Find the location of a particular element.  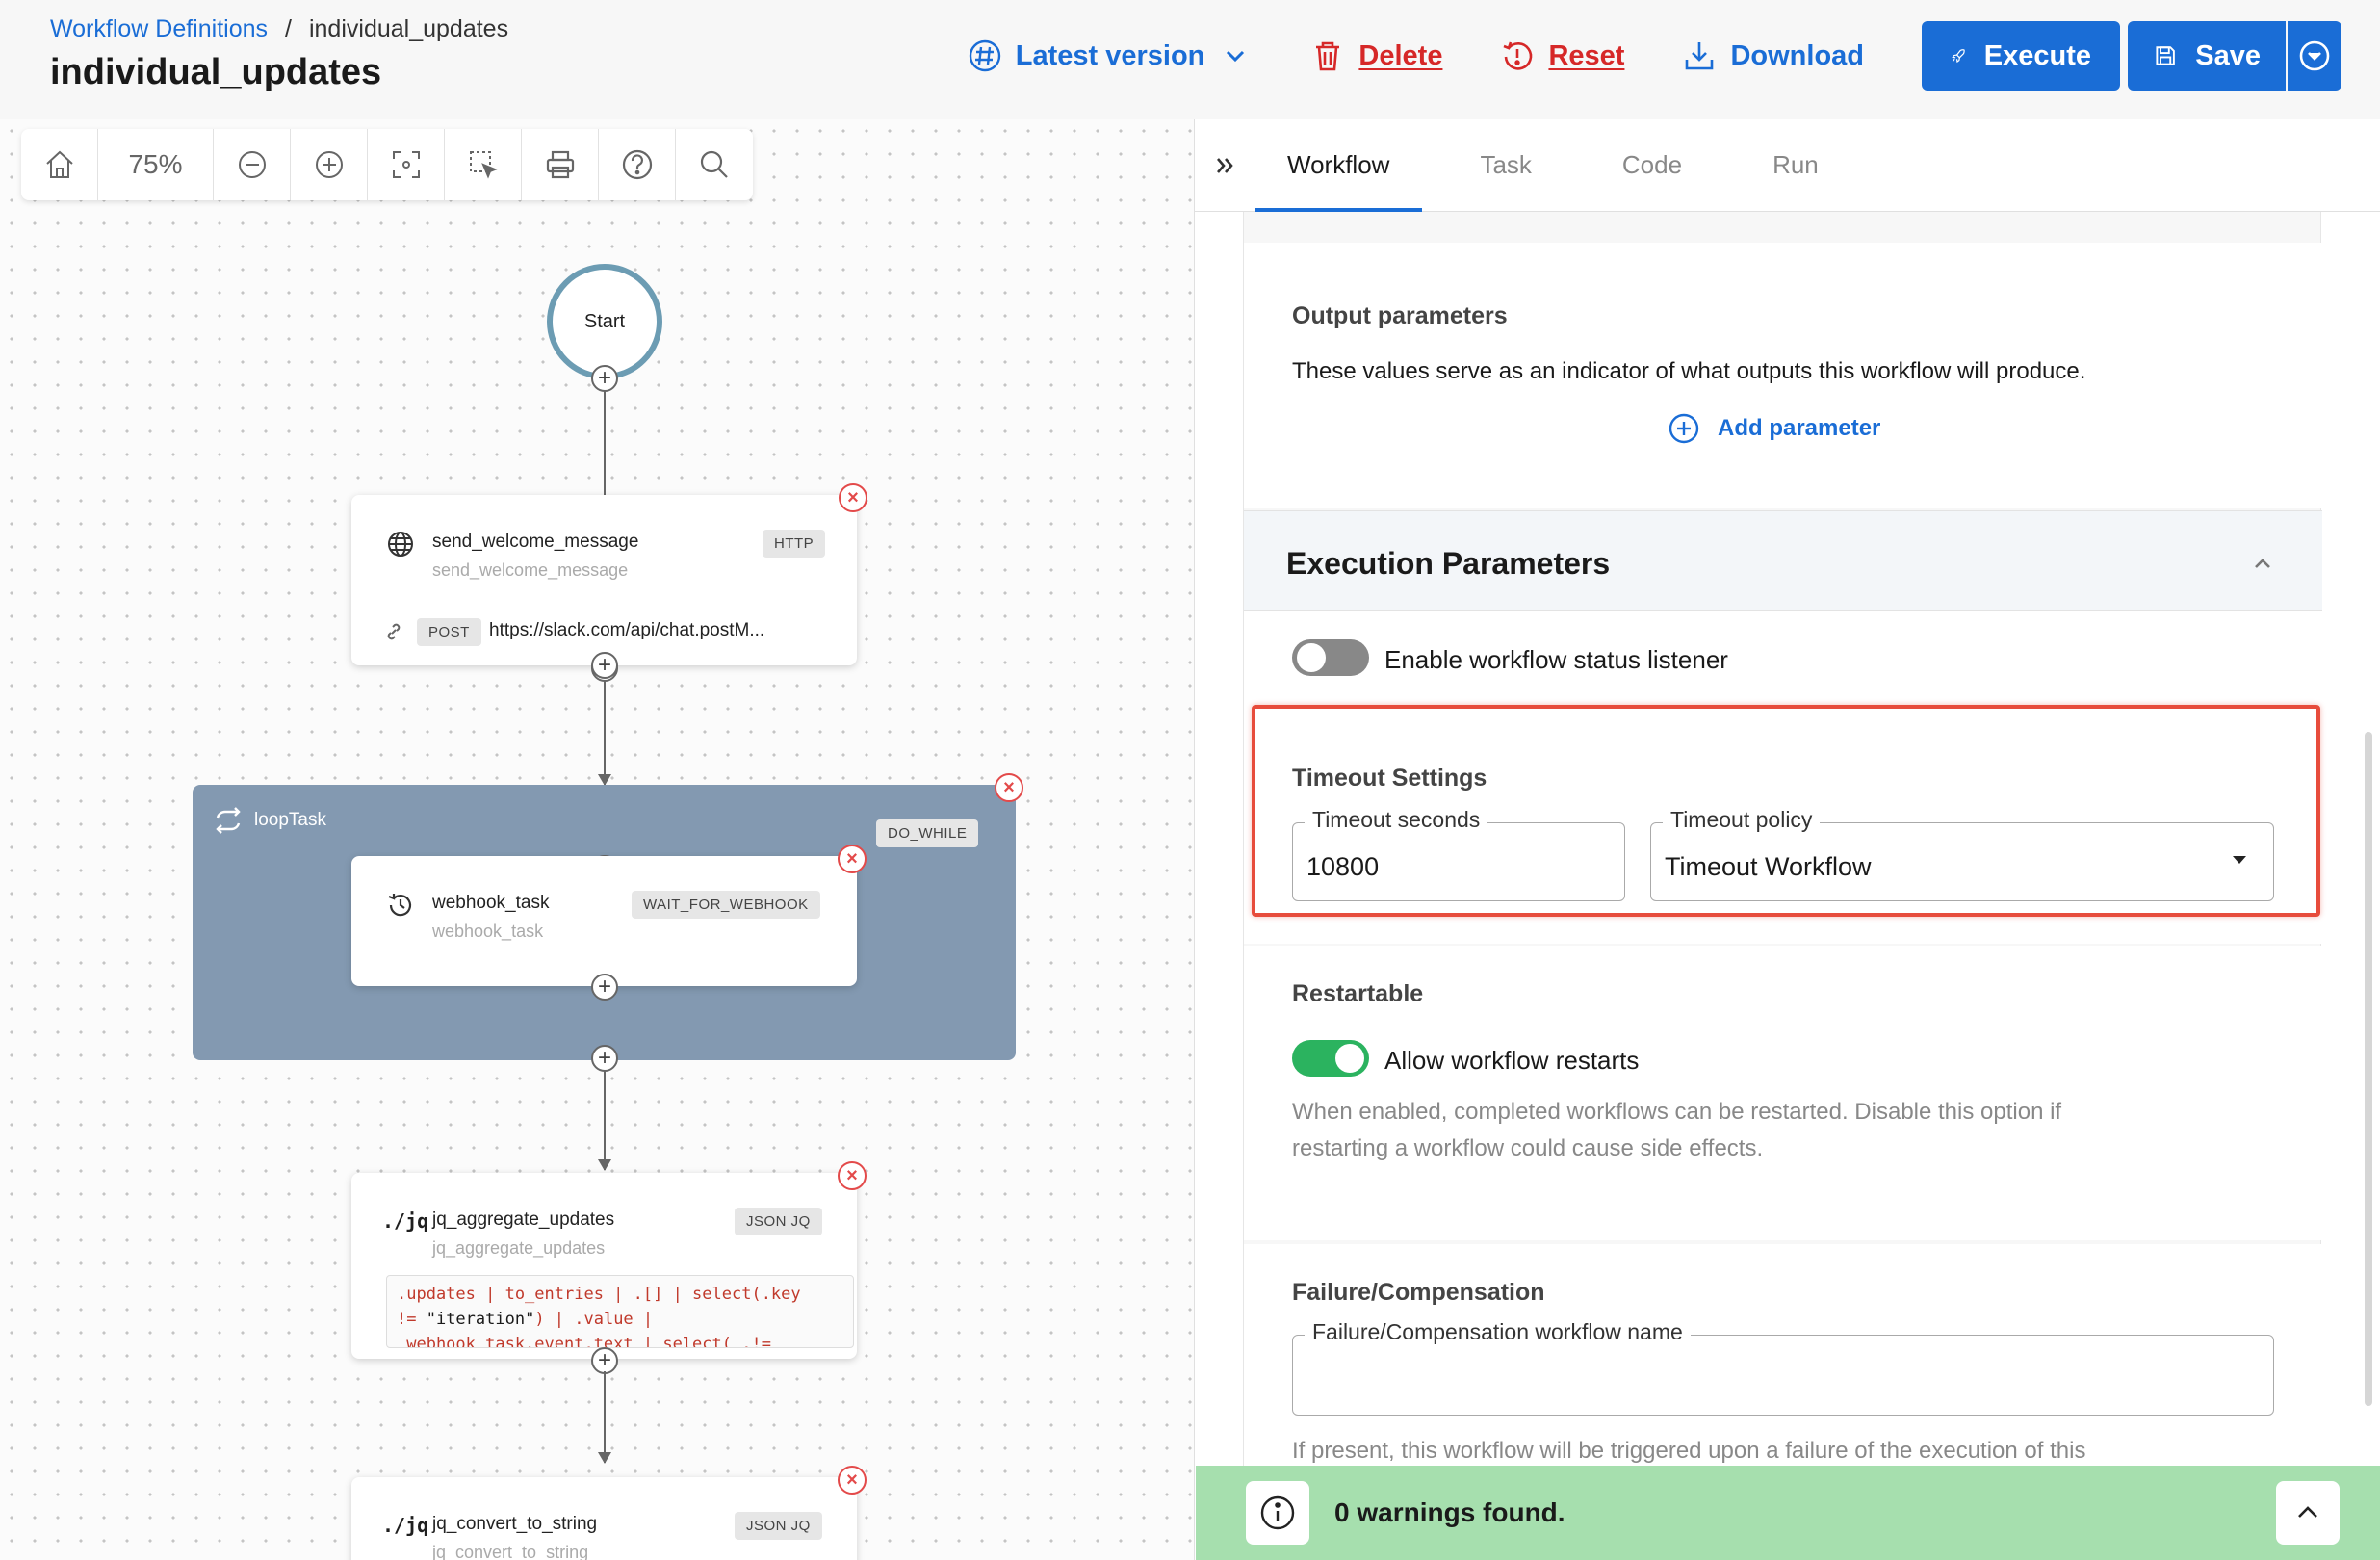

page-title: individual_updates is located at coordinates (216, 72).